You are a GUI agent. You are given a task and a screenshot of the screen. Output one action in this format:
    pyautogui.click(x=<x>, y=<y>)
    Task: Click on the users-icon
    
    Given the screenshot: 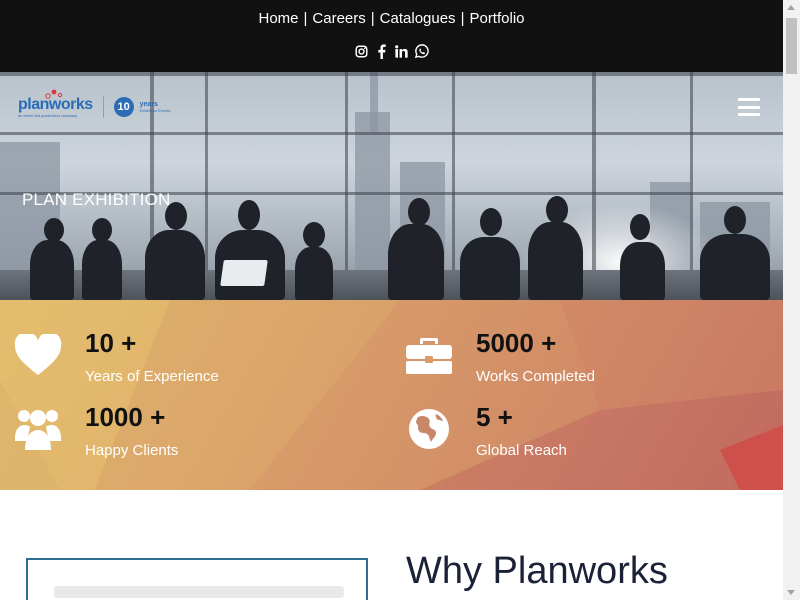 What is the action you would take?
    pyautogui.click(x=38, y=429)
    